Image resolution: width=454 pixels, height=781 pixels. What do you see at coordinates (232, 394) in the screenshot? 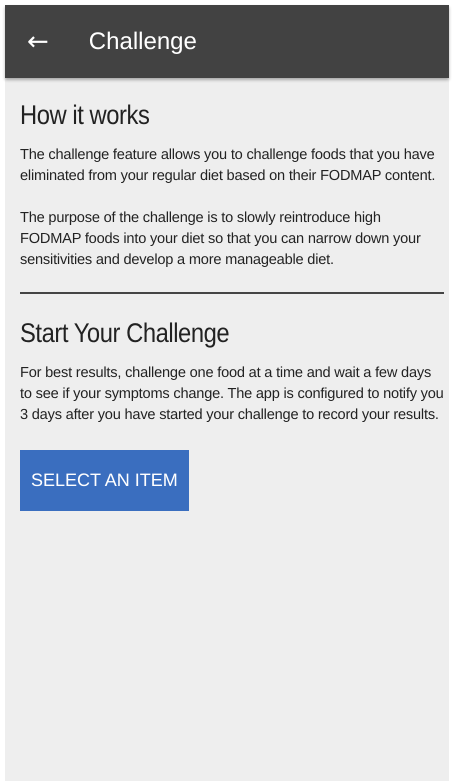
I see `body-paragraph: For best results, challenge one food at a time and wait a few days to see if your symptoms change. The app is configured to notify you 3 days after you have started your challenge to record your results.` at bounding box center [232, 394].